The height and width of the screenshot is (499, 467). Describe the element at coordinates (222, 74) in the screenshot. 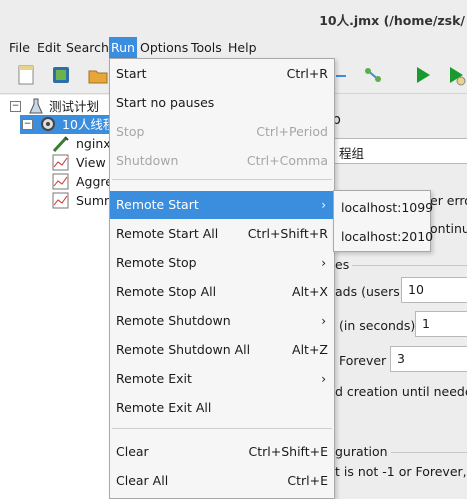

I see `menu-item-start: Start Ctrl+R` at that location.